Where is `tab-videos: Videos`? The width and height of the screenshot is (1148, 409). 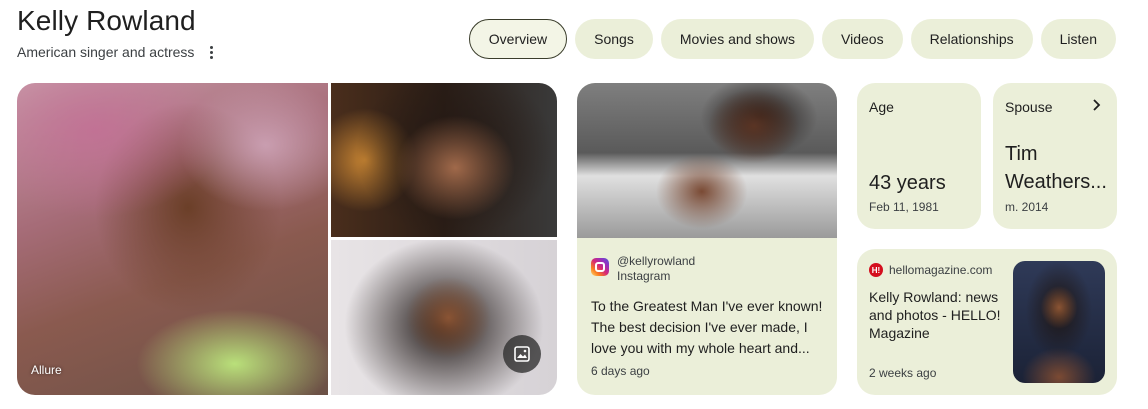 tab-videos: Videos is located at coordinates (862, 39).